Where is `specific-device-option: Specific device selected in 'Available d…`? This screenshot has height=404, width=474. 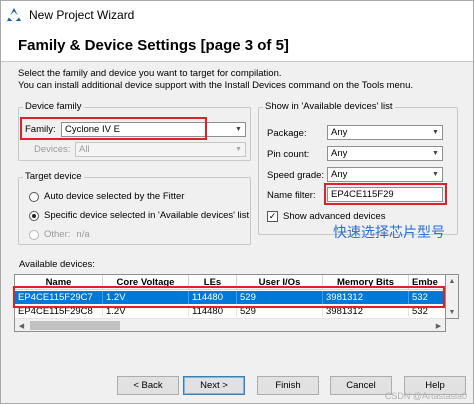
specific-device-option: Specific device selected in 'Available d… is located at coordinates (139, 215).